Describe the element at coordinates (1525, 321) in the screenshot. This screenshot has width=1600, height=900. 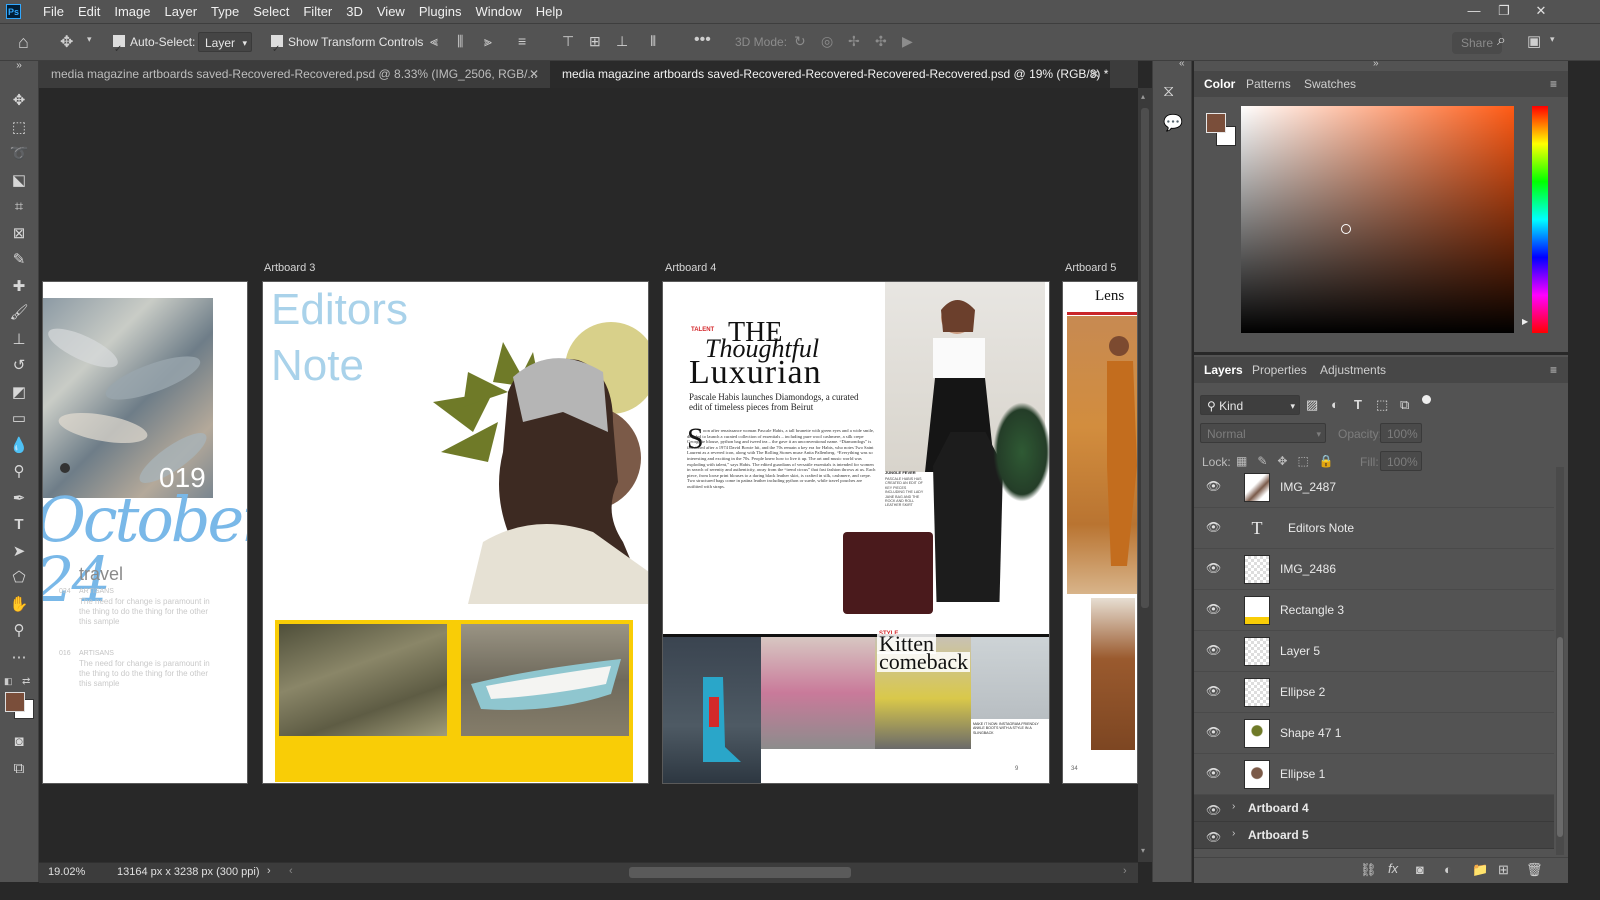
I see `hue-marker-icon: ▶` at that location.